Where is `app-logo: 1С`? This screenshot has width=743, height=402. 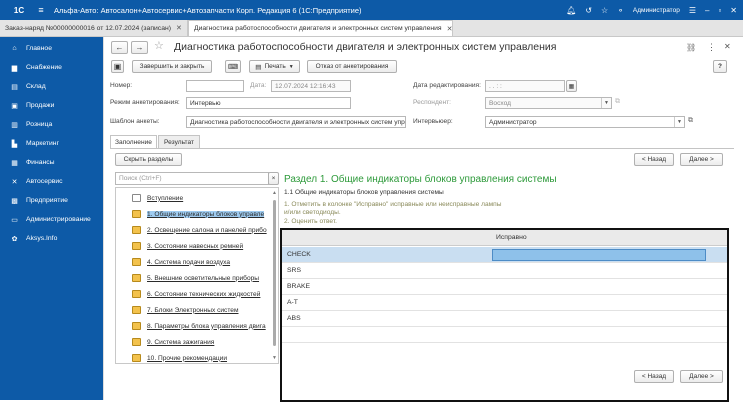
app-logo: 1С is located at coordinates (19, 10).